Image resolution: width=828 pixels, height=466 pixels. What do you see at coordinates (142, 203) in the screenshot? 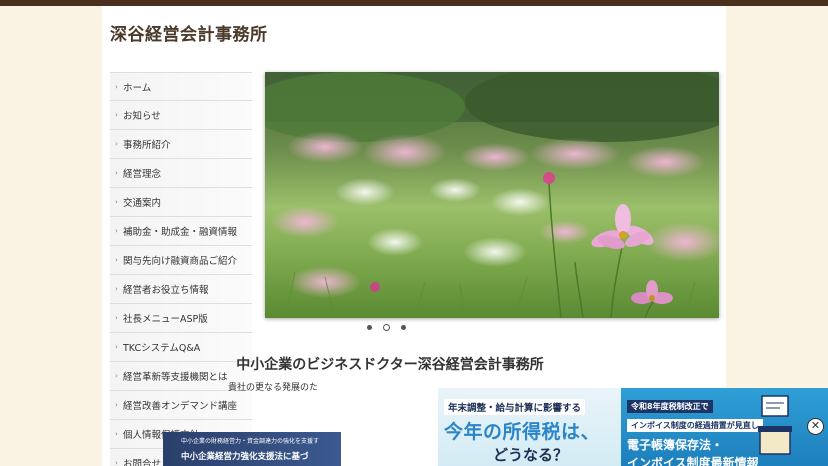
I see `sidebar-item-label: 交通案内` at bounding box center [142, 203].